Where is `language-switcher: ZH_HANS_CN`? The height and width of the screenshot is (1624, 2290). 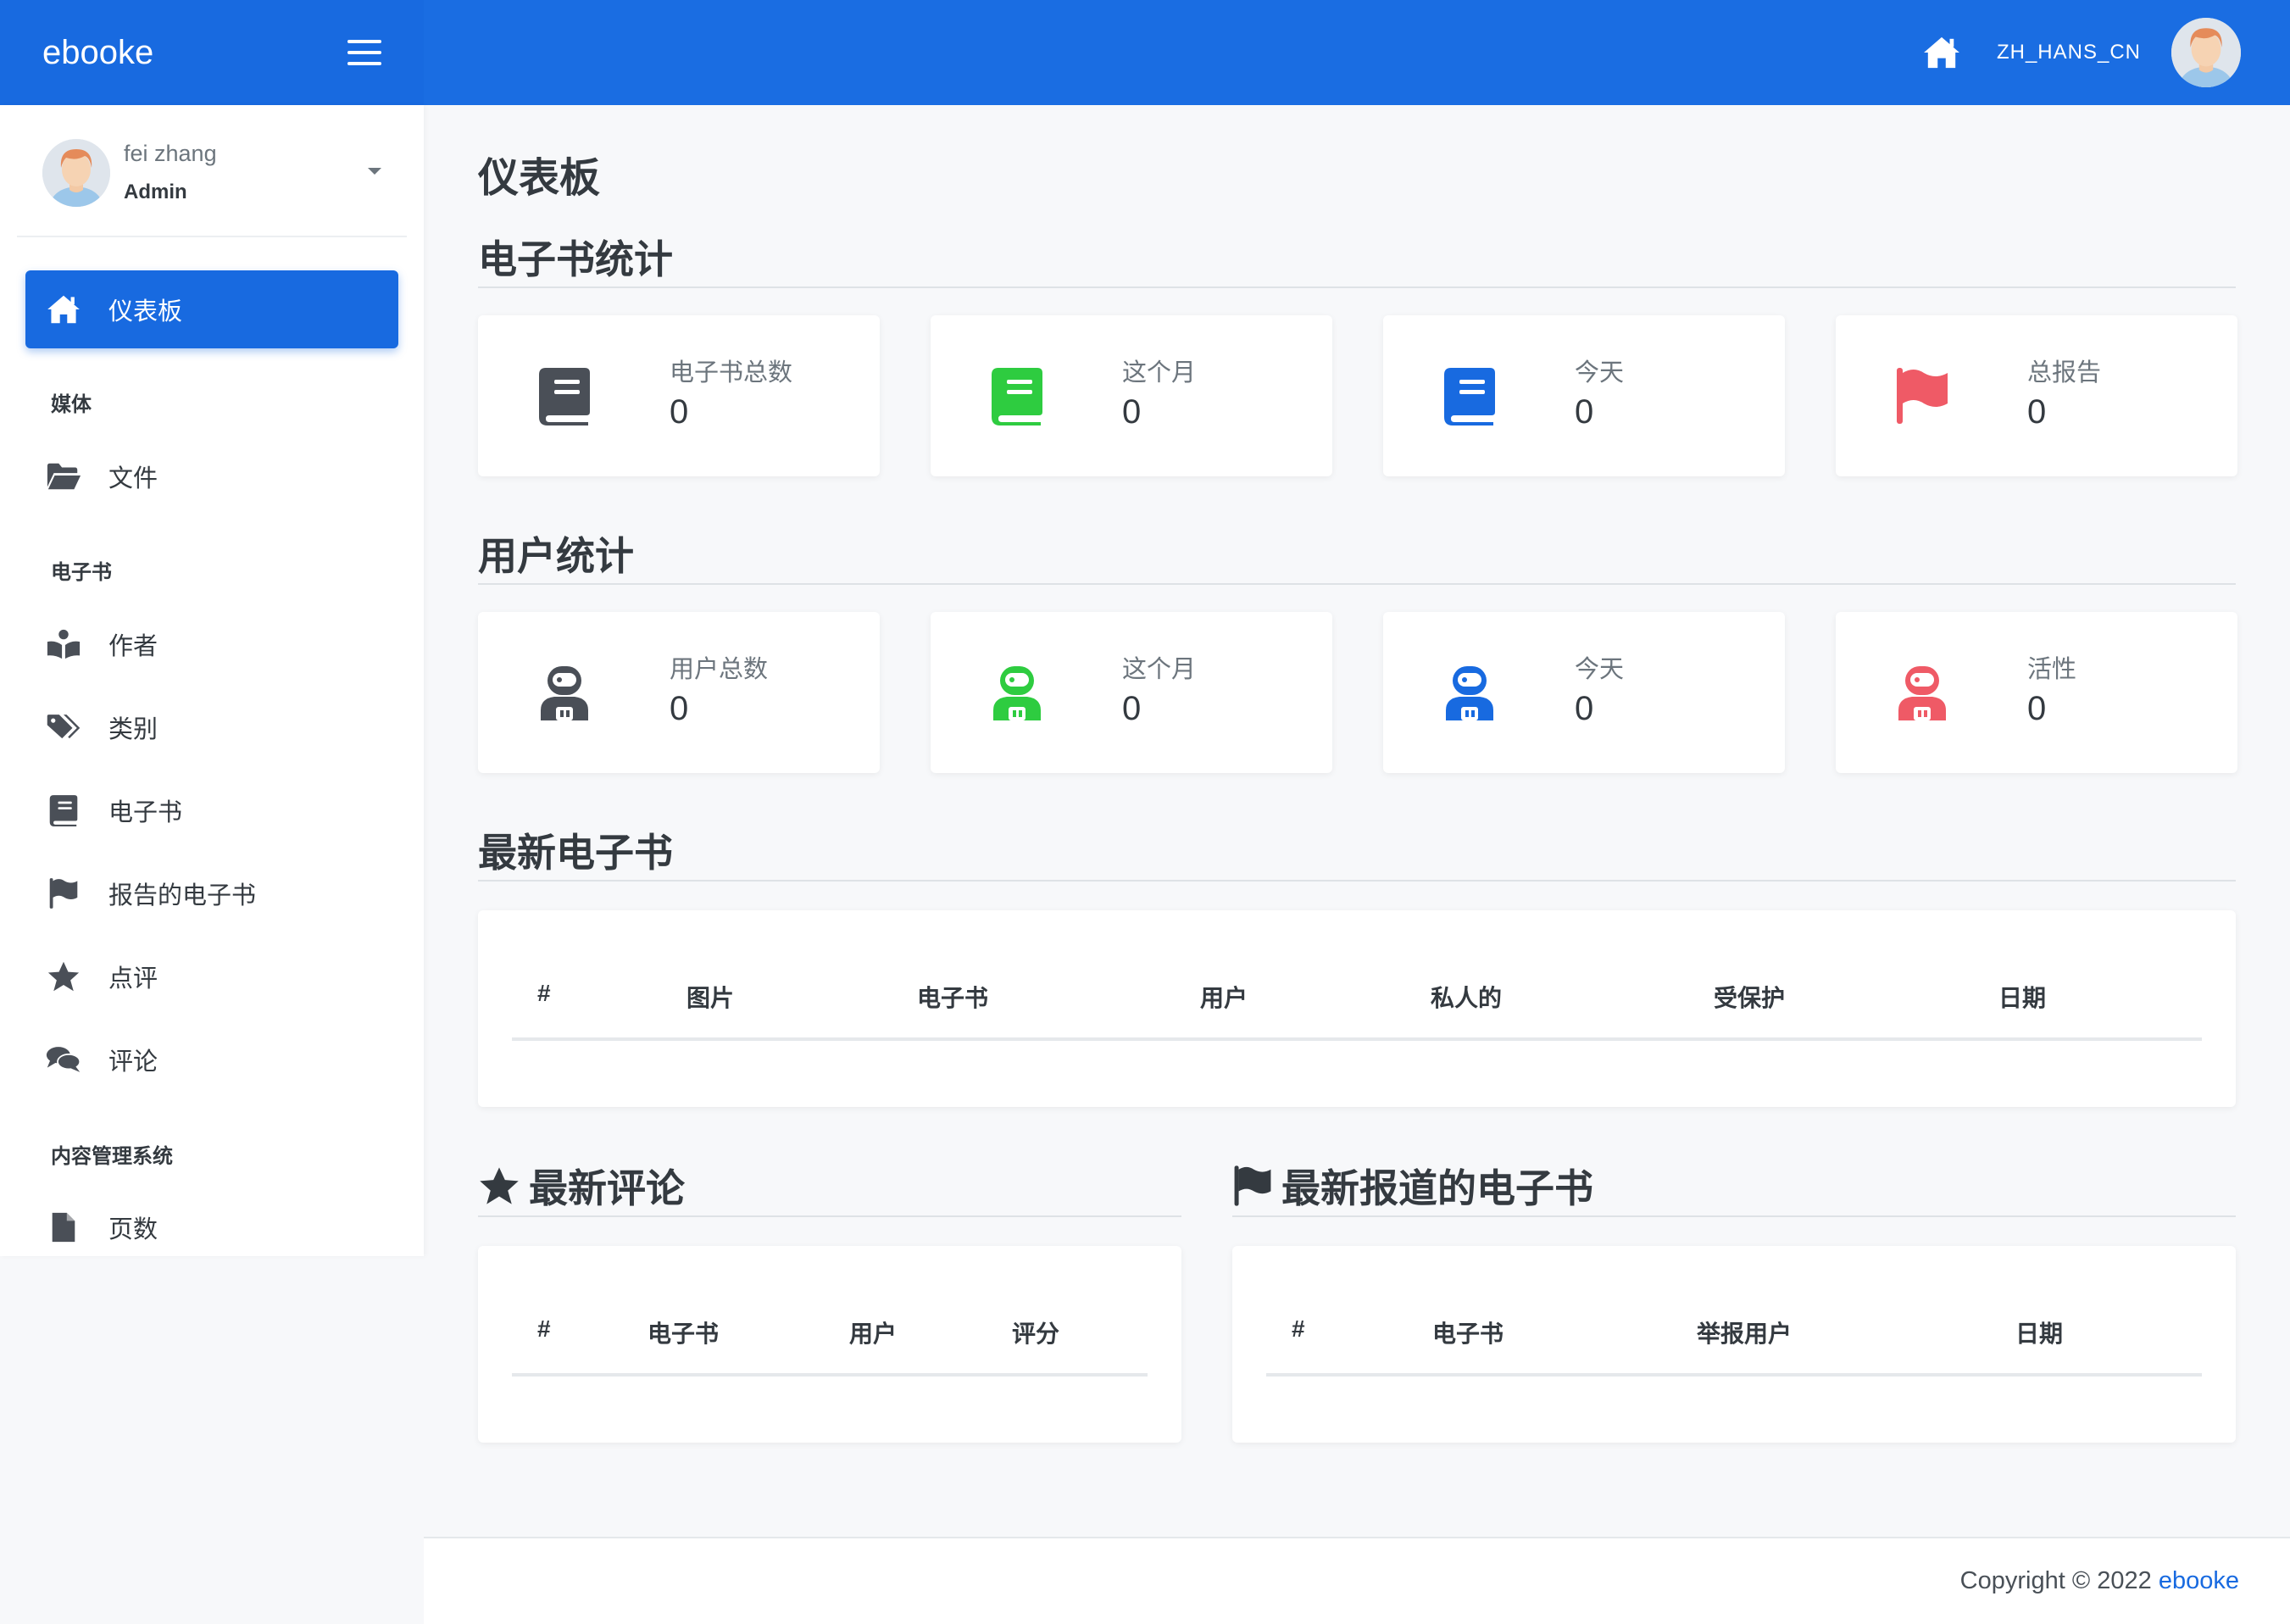 language-switcher: ZH_HANS_CN is located at coordinates (2069, 52).